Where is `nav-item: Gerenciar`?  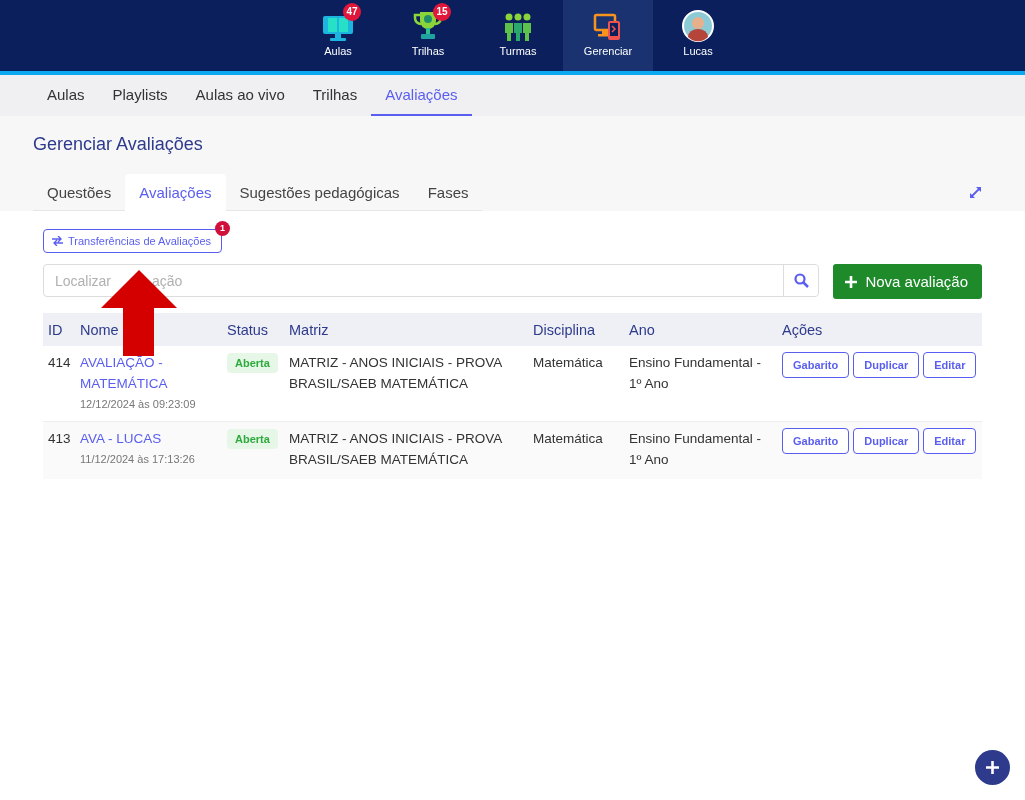 nav-item: Gerenciar is located at coordinates (608, 35).